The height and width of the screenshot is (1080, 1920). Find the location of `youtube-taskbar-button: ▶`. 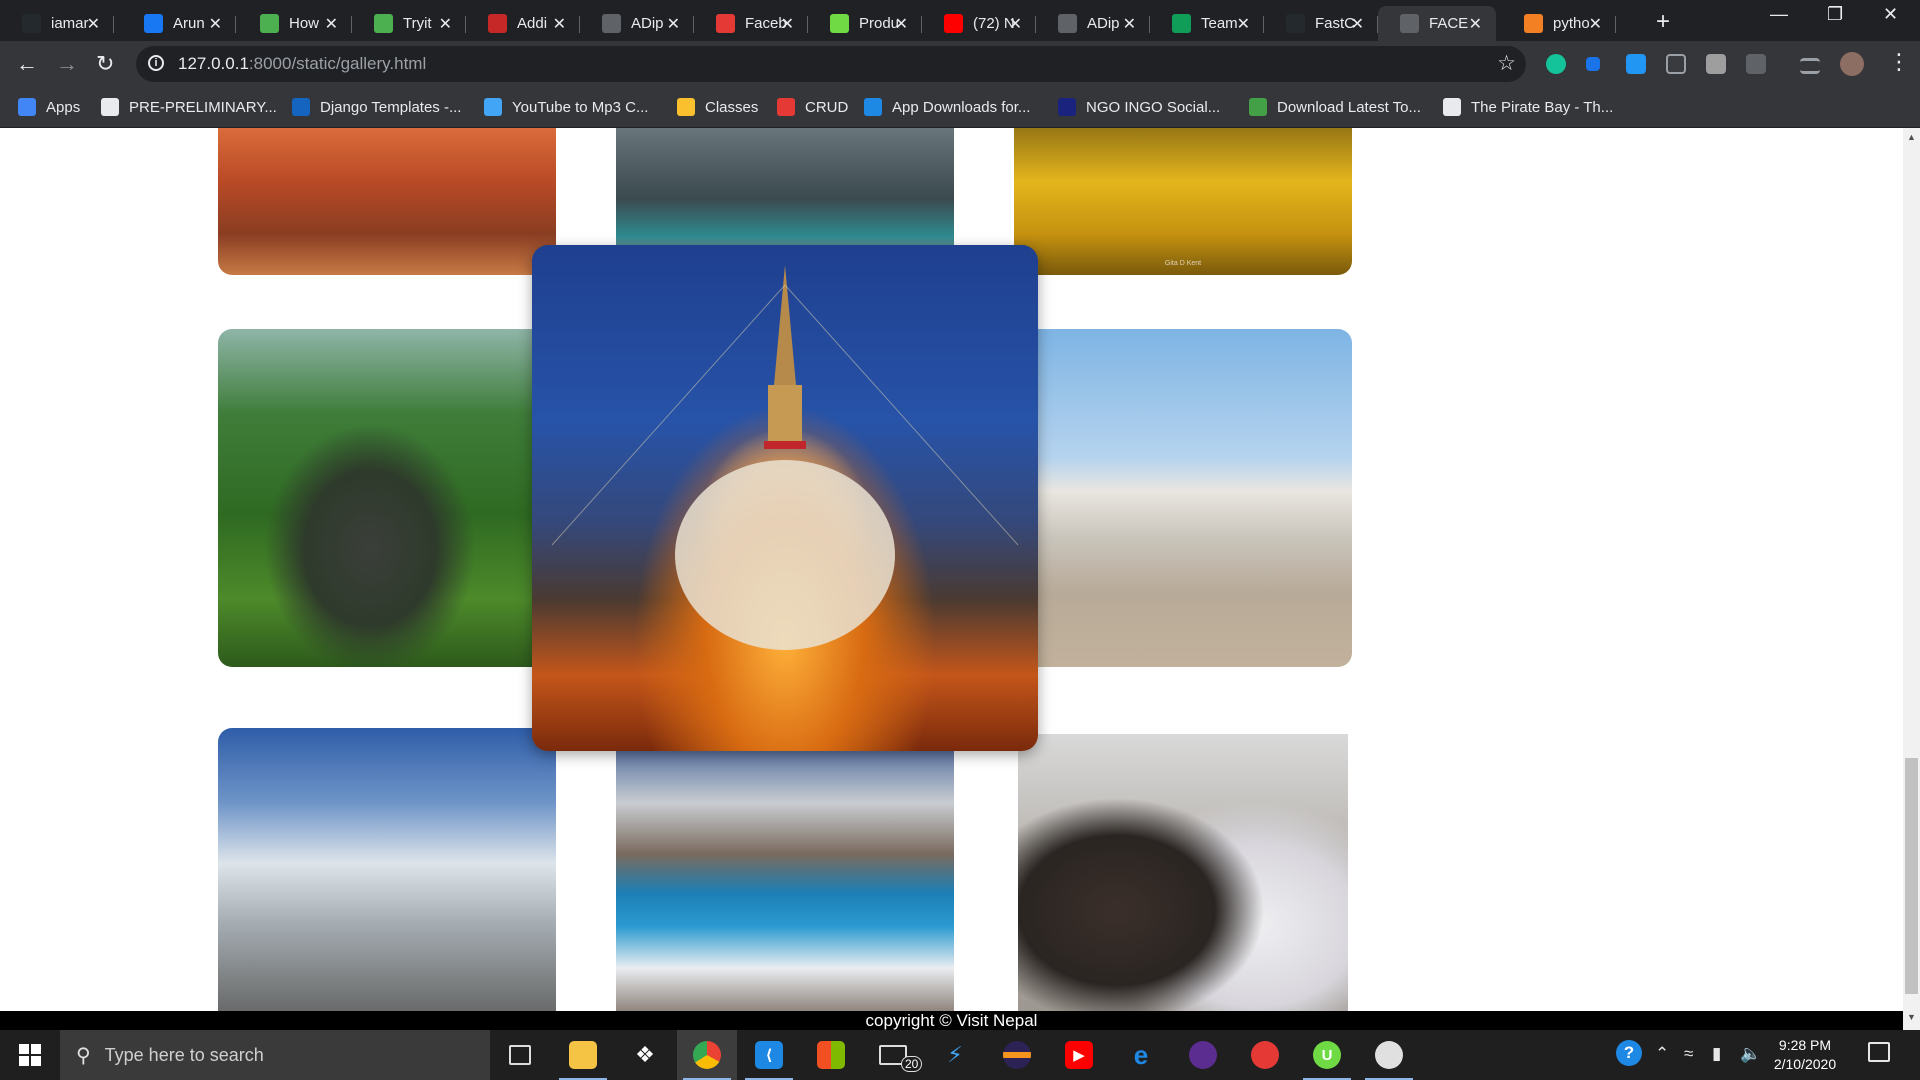

youtube-taskbar-button: ▶ is located at coordinates (1079, 1055).